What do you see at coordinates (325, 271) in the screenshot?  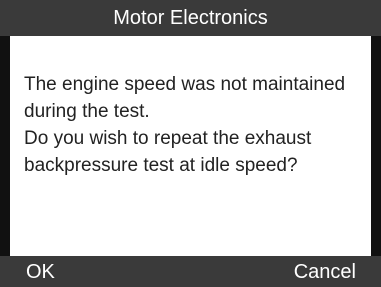 I see `cancel-button: Cancel` at bounding box center [325, 271].